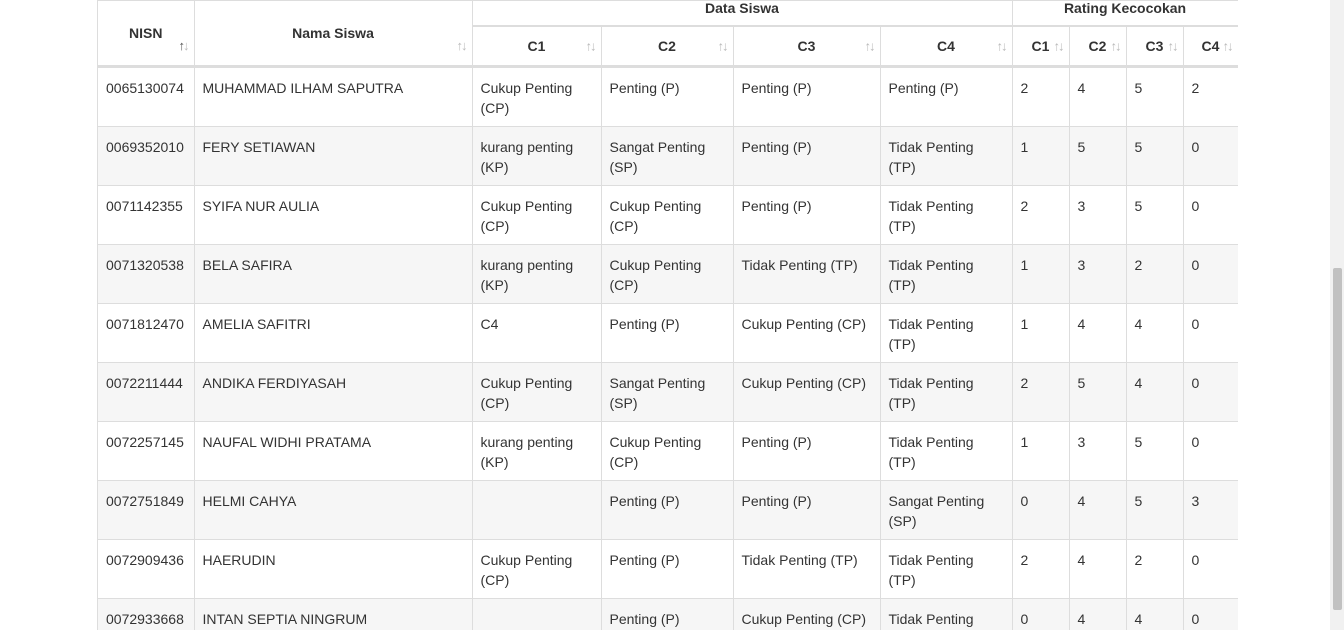 Image resolution: width=1344 pixels, height=630 pixels. I want to click on column-header-rating-c1: C1 ↑↓, so click(1041, 47).